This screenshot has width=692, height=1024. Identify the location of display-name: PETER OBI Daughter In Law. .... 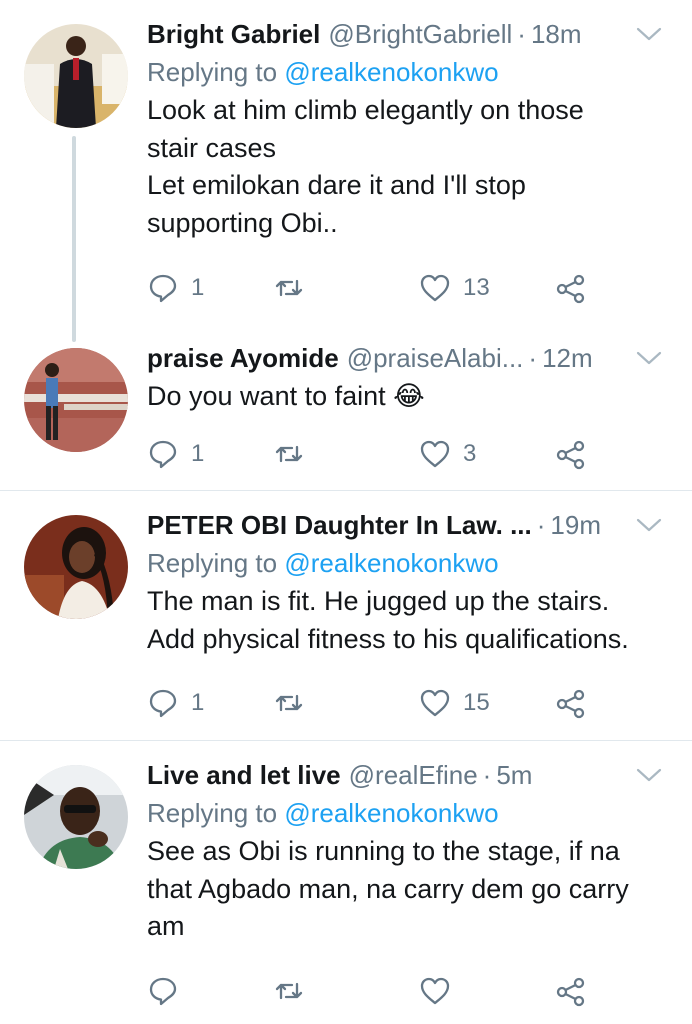
(339, 525).